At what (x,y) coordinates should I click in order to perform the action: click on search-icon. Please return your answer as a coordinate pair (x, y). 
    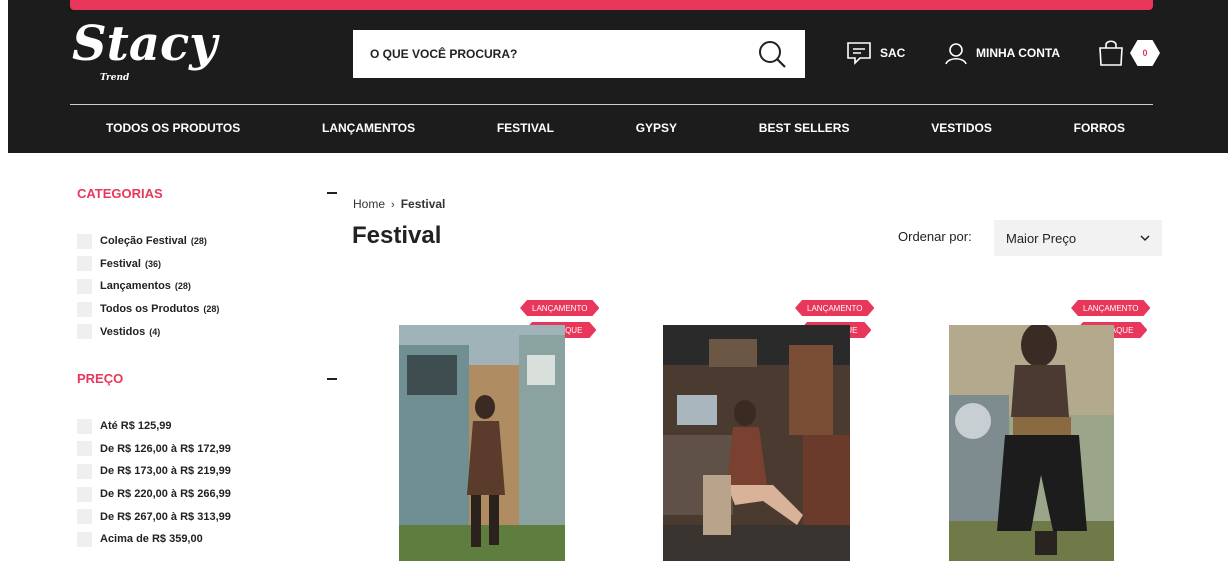
    Looking at the image, I should click on (772, 54).